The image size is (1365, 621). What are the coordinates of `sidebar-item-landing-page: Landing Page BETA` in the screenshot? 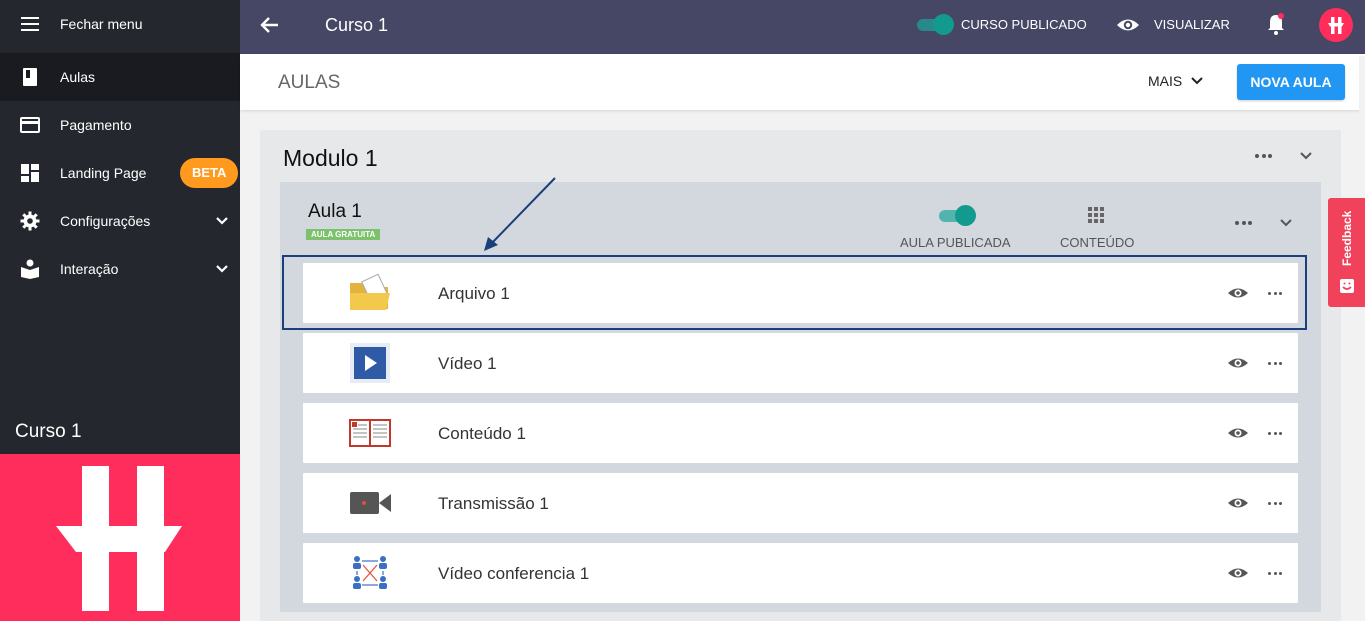 It's located at (120, 173).